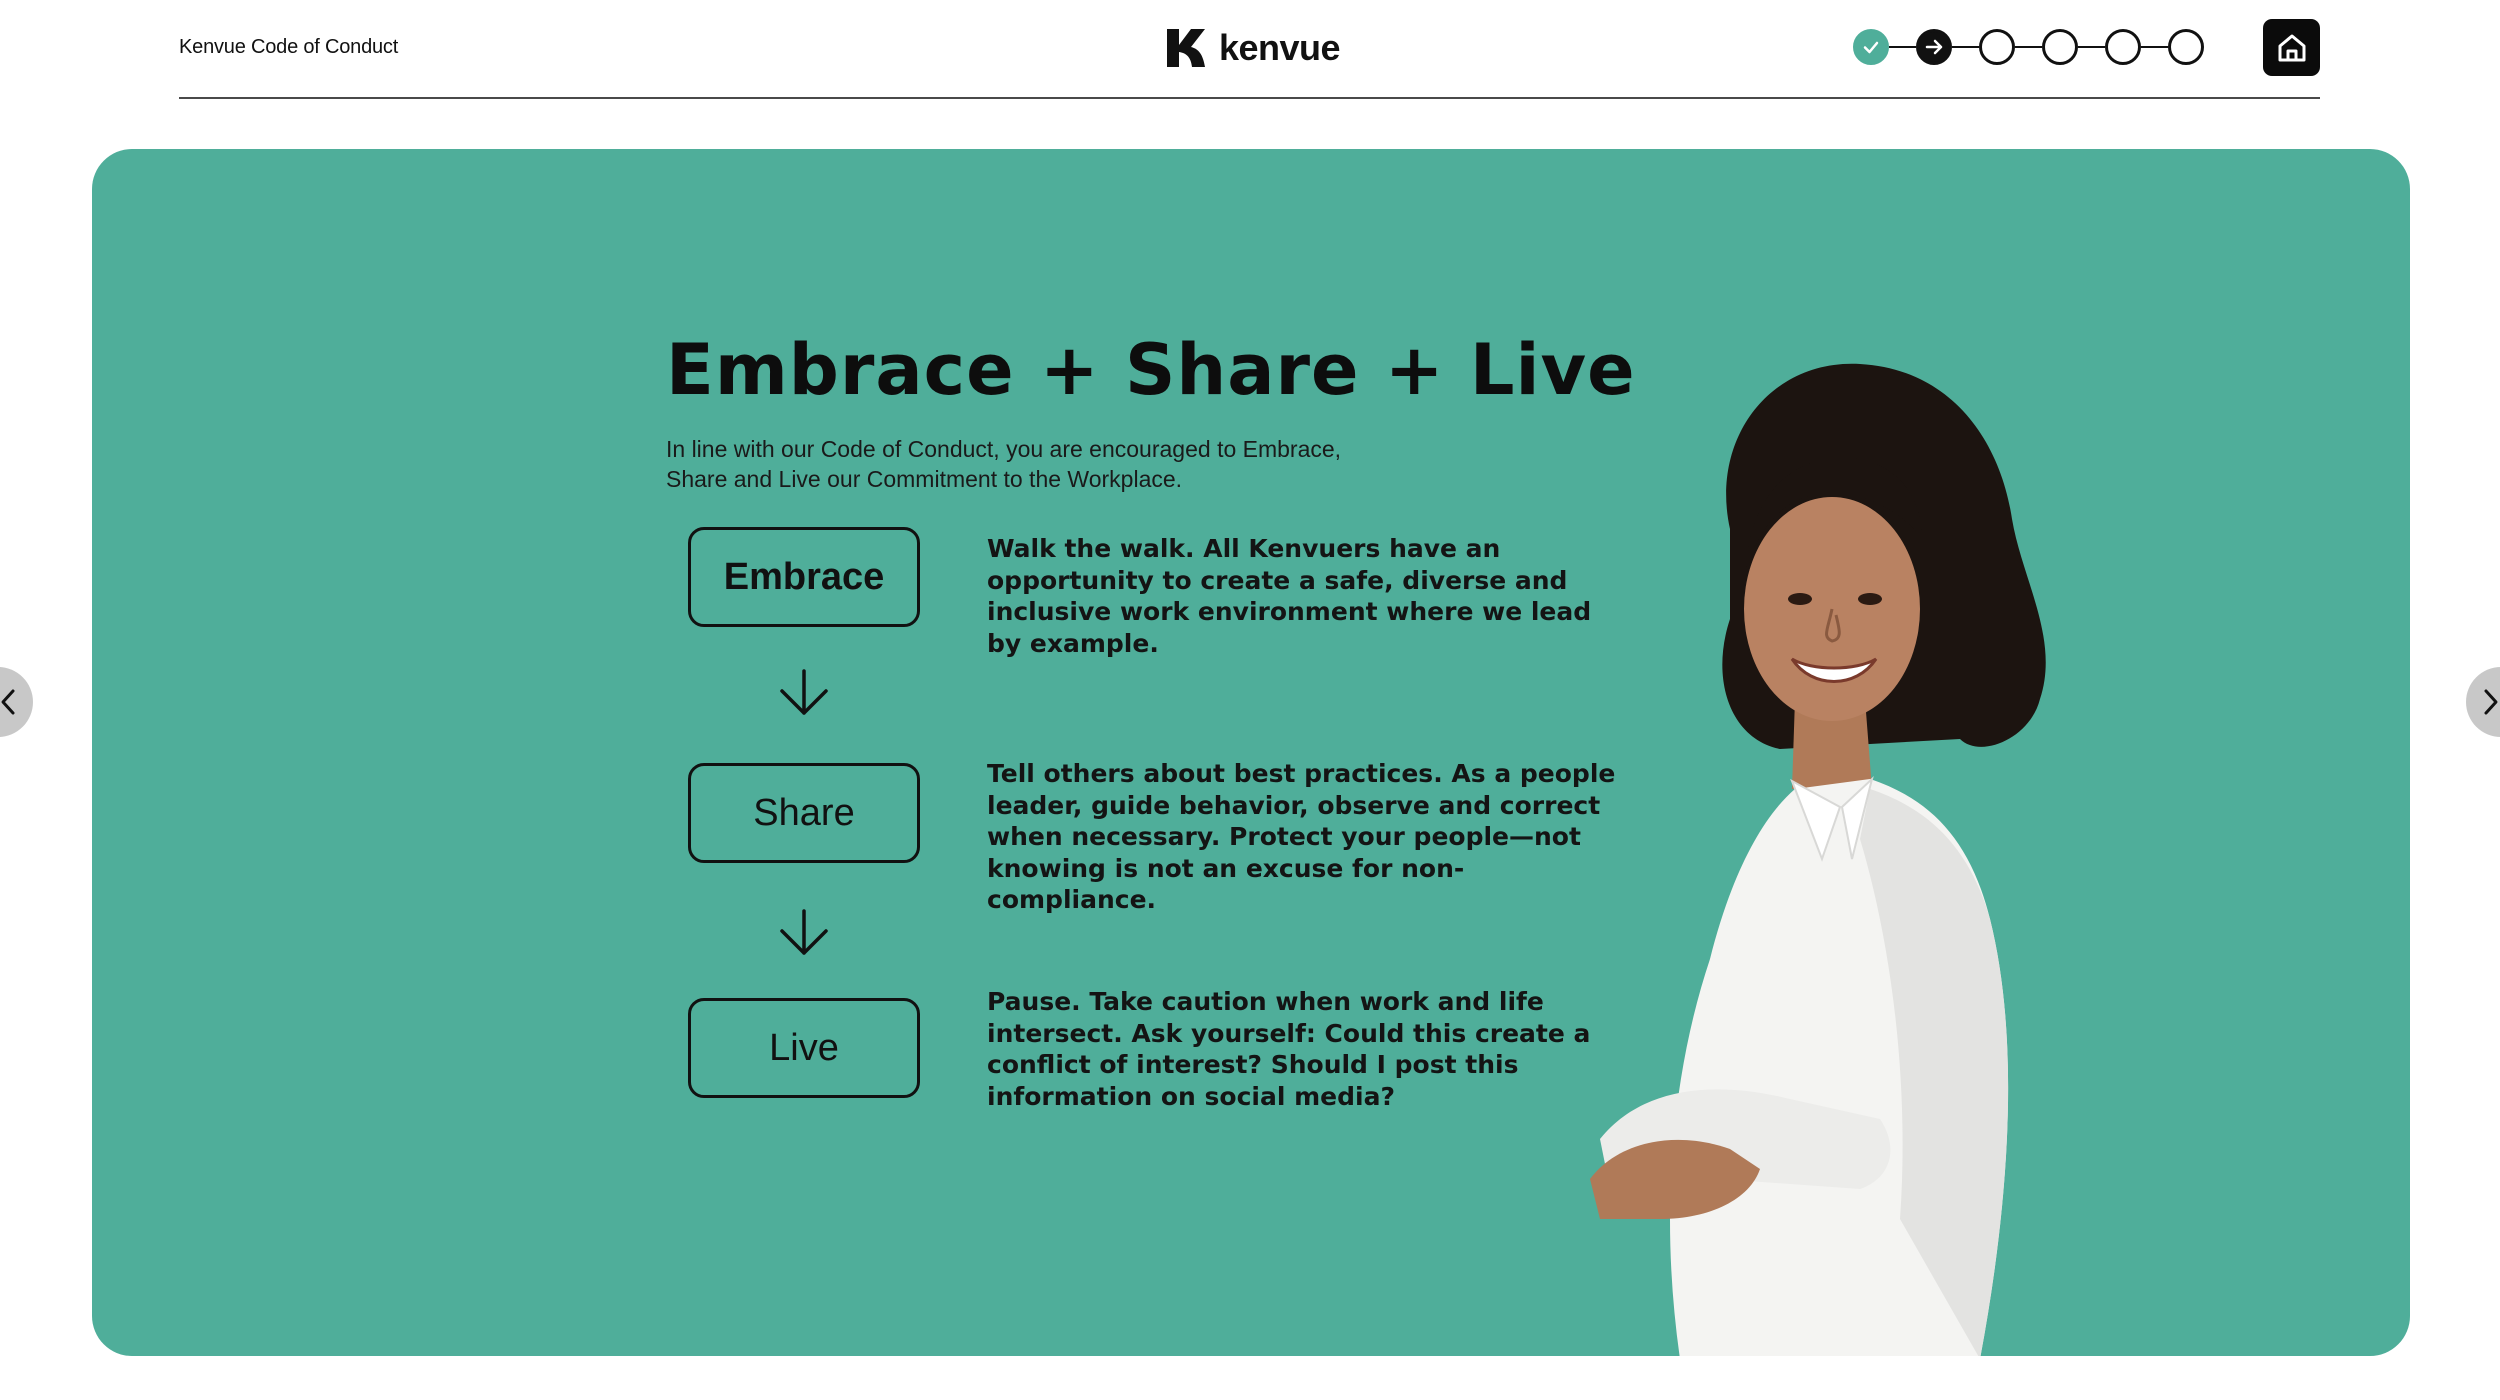 This screenshot has height=1400, width=2500. Describe the element at coordinates (8, 702) in the screenshot. I see `chevron-left-icon` at that location.